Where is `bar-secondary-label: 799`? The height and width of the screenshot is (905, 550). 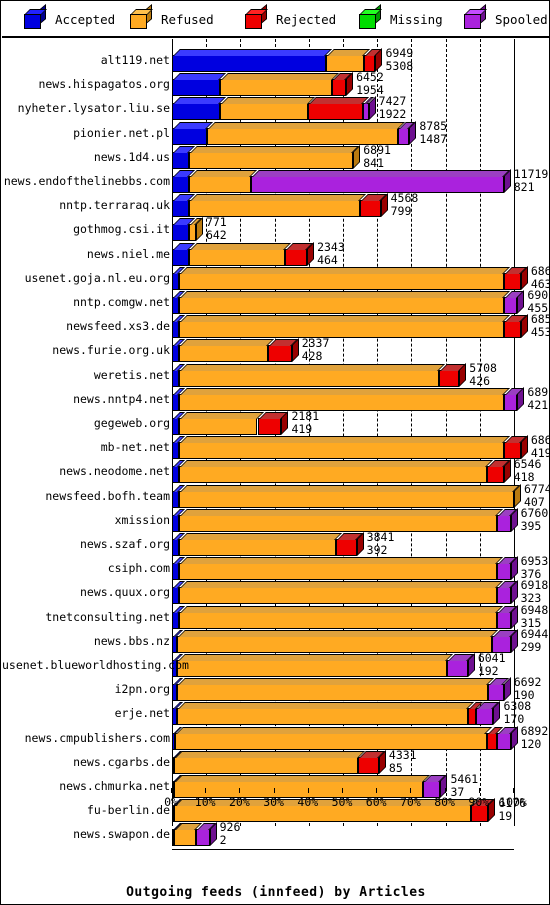 bar-secondary-label: 799 is located at coordinates (401, 211).